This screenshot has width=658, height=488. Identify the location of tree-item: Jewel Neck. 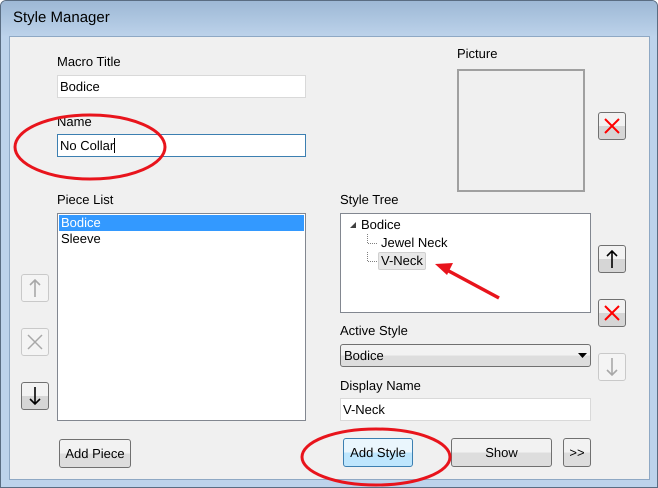
(414, 243).